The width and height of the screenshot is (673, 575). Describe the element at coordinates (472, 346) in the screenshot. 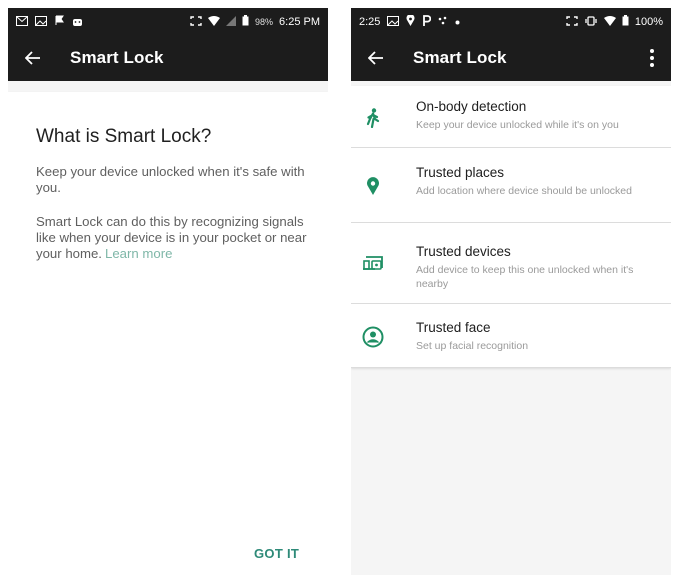

I see `item-subtitle: Set up facial recognition` at that location.